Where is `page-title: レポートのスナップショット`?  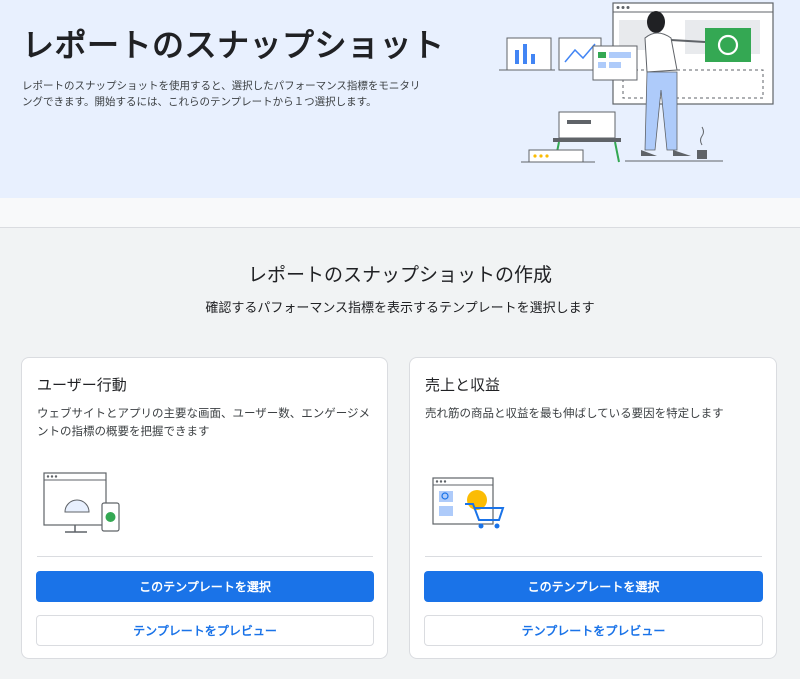 page-title: レポートのスナップショット is located at coordinates (233, 45).